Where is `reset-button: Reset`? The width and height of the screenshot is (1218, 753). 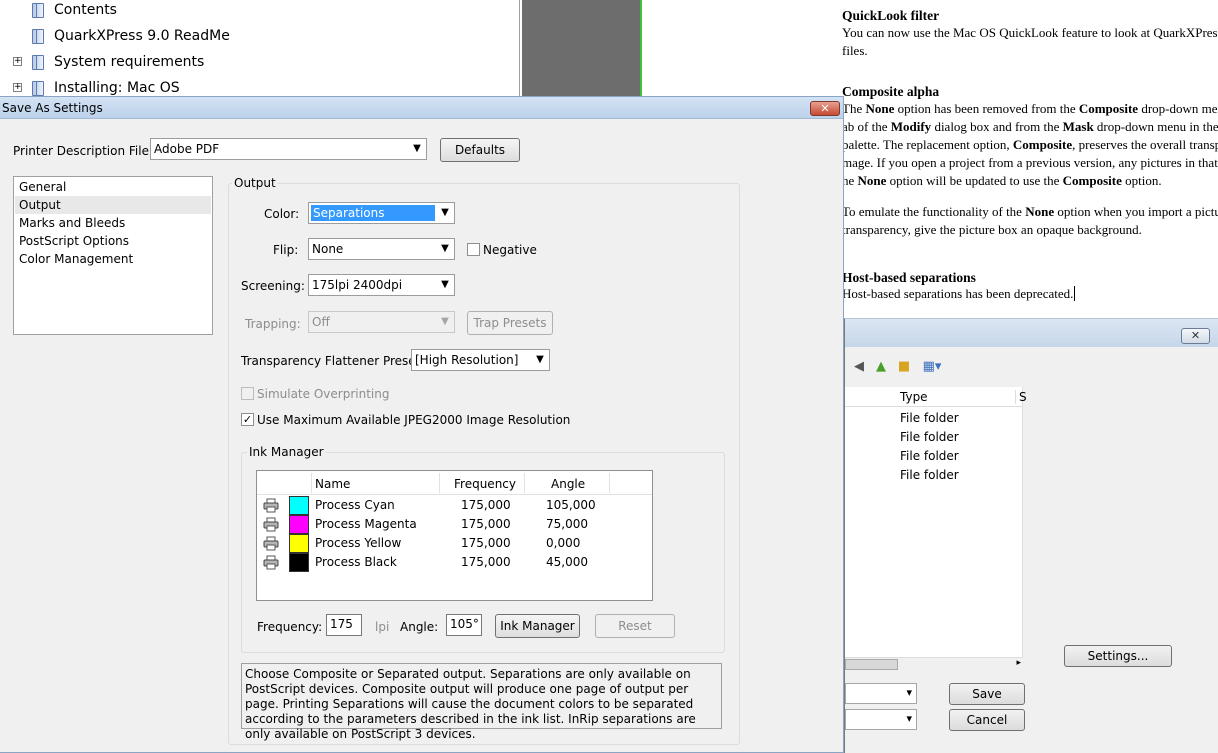 reset-button: Reset is located at coordinates (635, 626).